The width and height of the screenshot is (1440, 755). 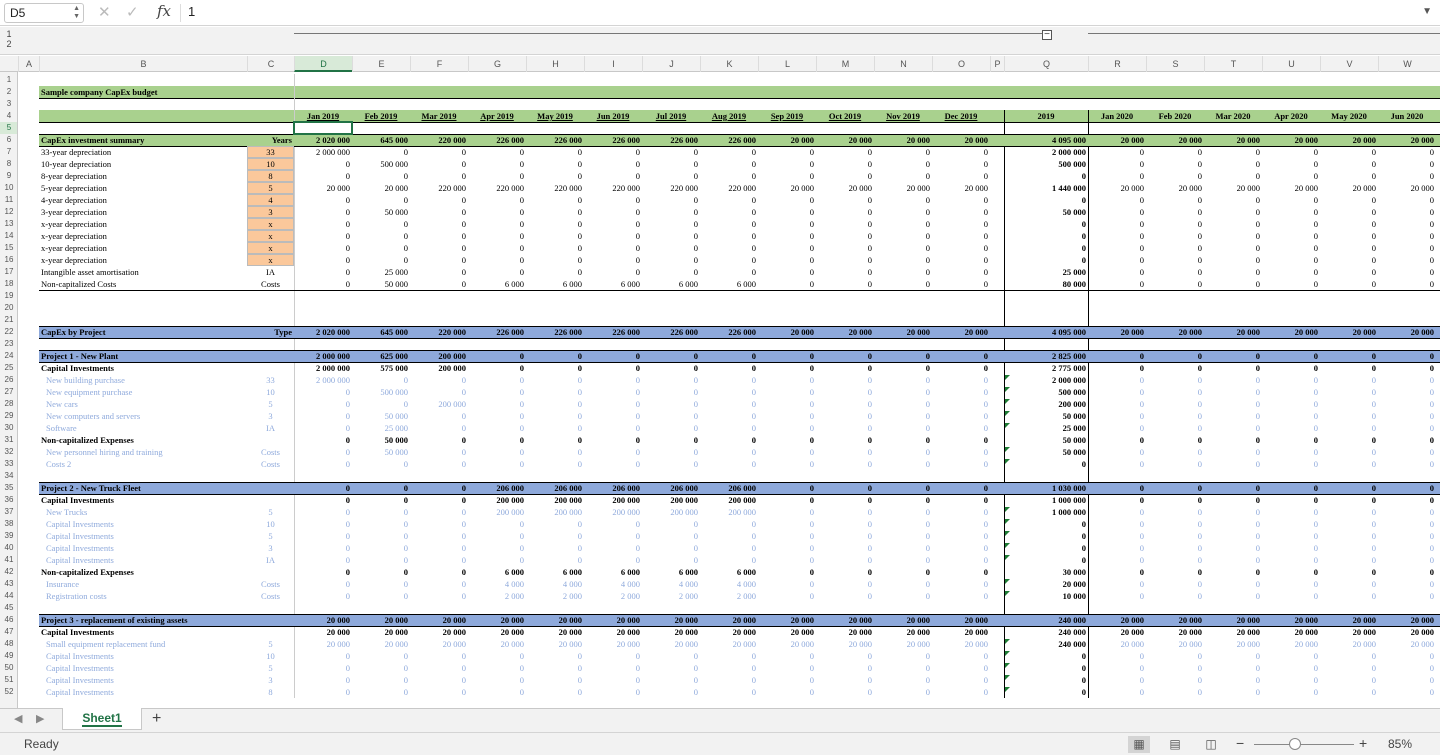 I want to click on name-box-stepper-icon: ▲ ▼, so click(x=76, y=13).